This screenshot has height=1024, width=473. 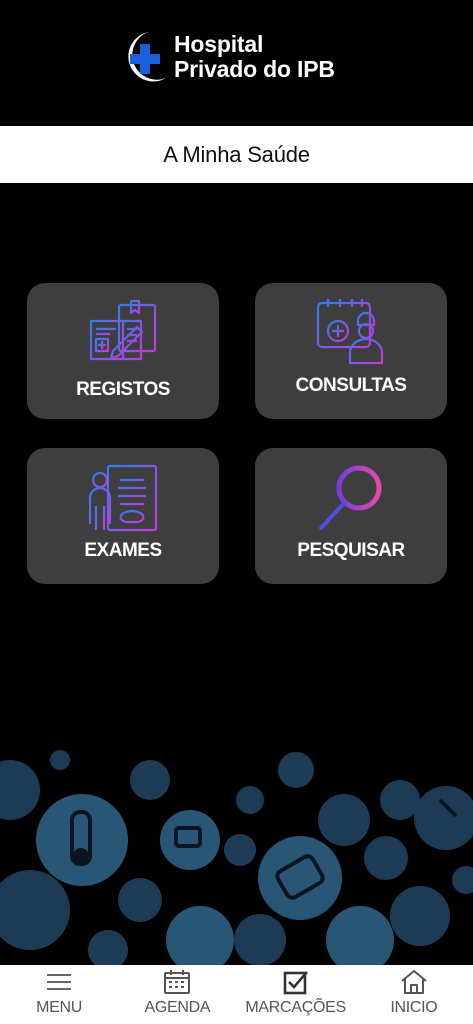 I want to click on tile-registos: REGISTOS, so click(x=123, y=351).